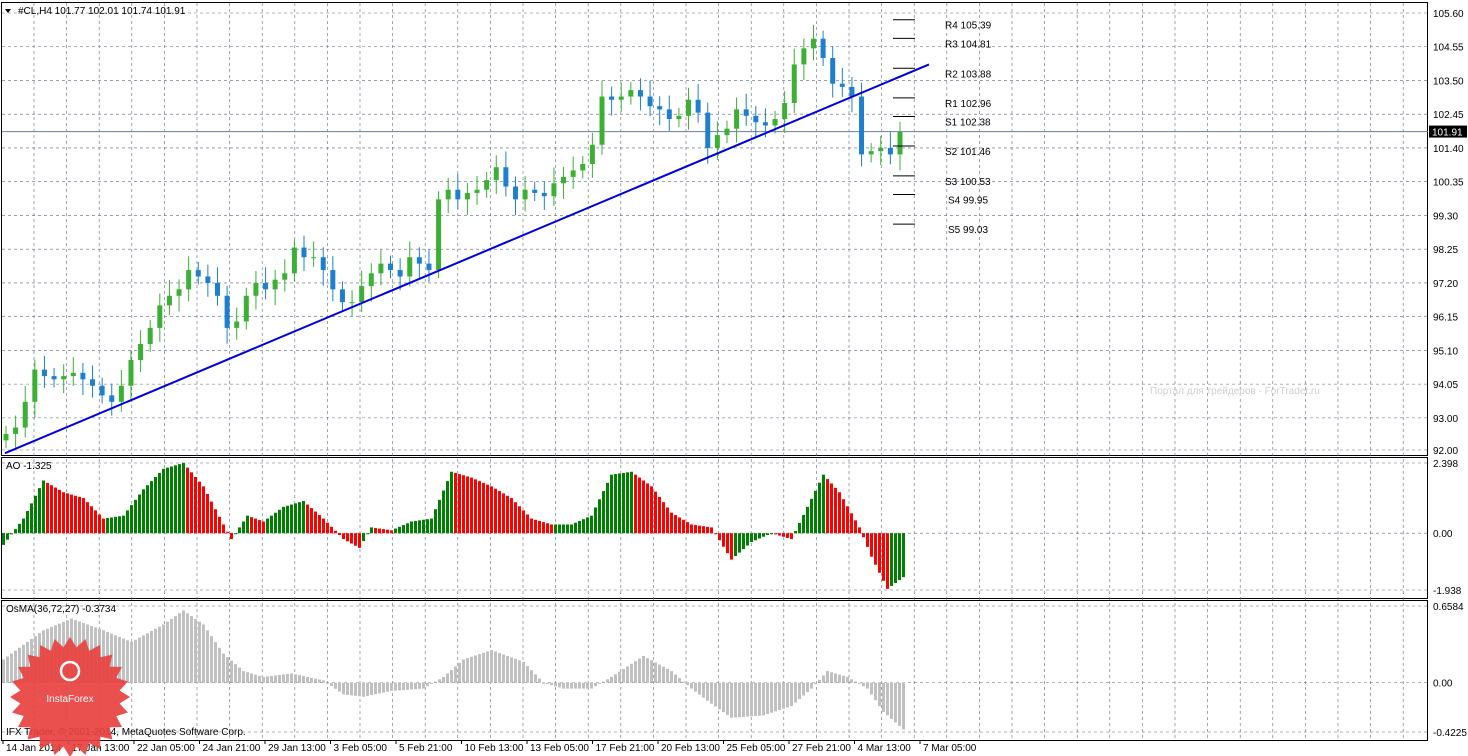 The width and height of the screenshot is (1468, 756). Describe the element at coordinates (61, 609) in the screenshot. I see `osma-title: OsMA(36,72,27) -0.3734` at that location.